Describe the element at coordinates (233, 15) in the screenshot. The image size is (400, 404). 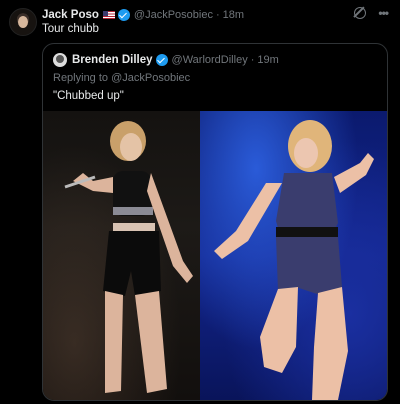
I see `tweet-timestamp: 18m` at that location.